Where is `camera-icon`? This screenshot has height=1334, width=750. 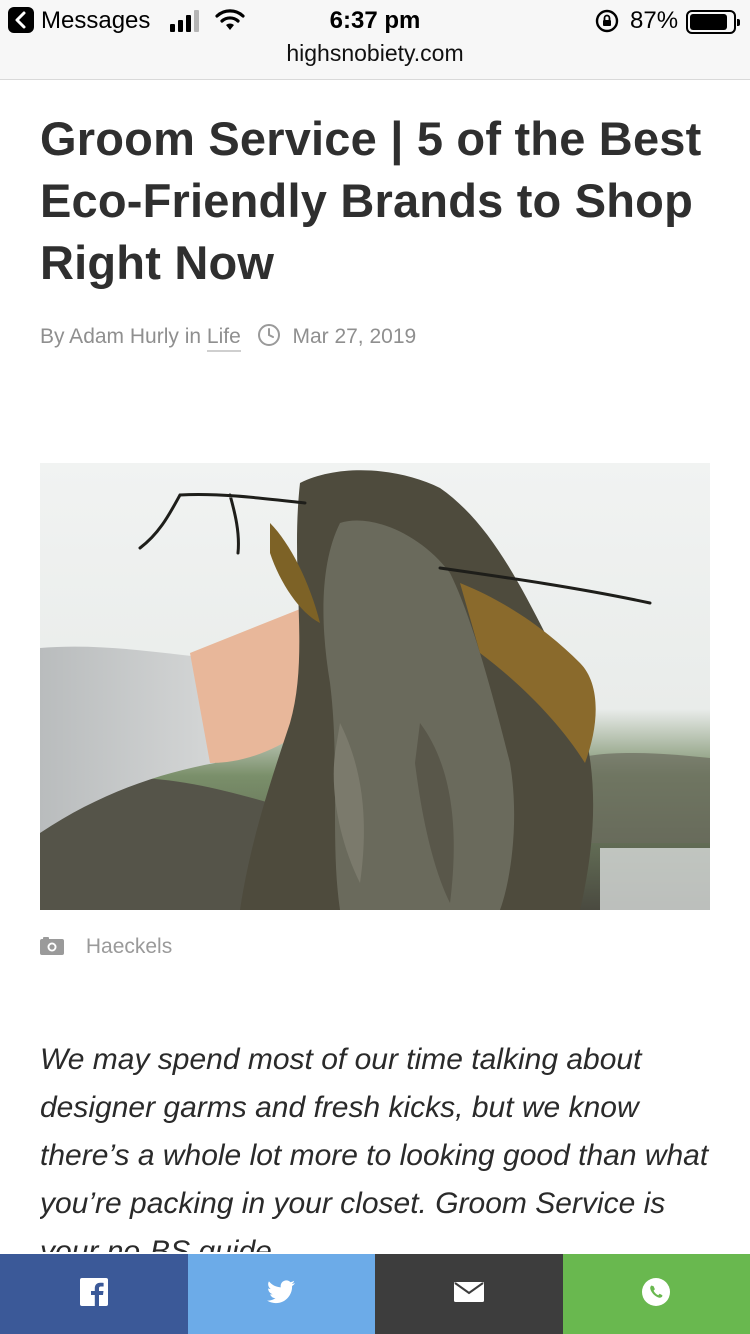
camera-icon is located at coordinates (52, 949).